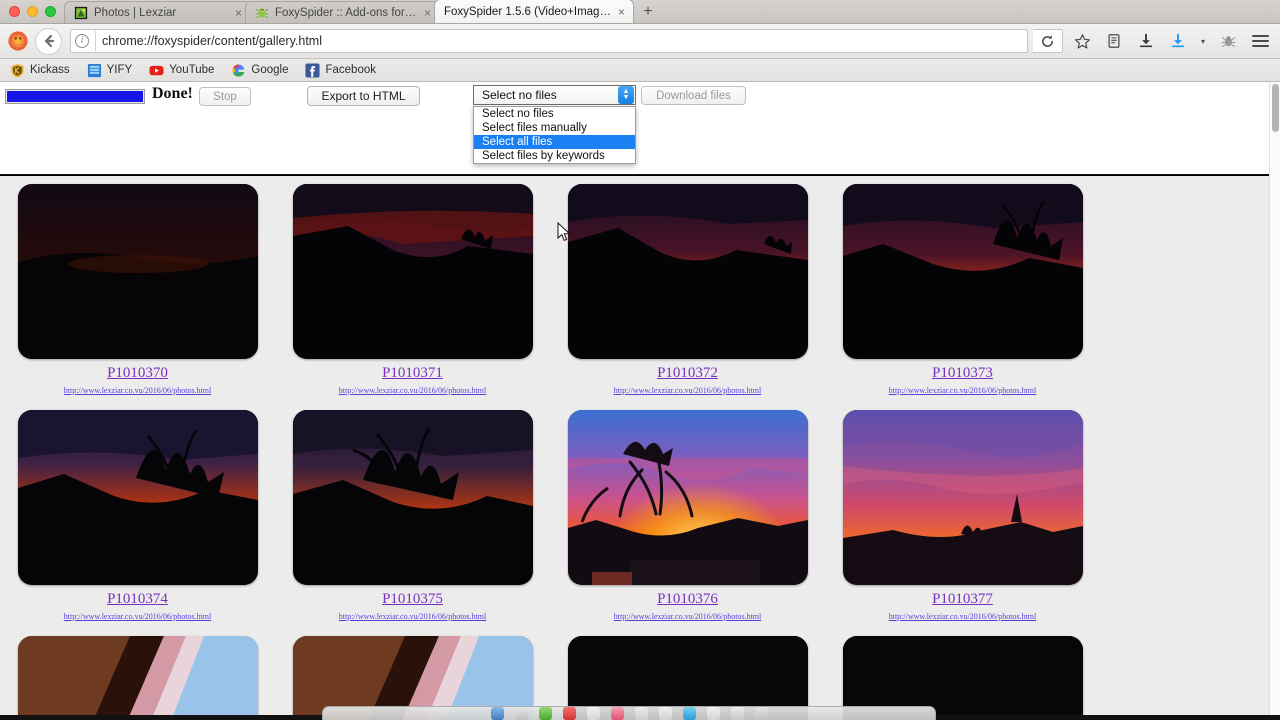 The height and width of the screenshot is (720, 1280). I want to click on thumbnail-caption: P1010372, so click(687, 373).